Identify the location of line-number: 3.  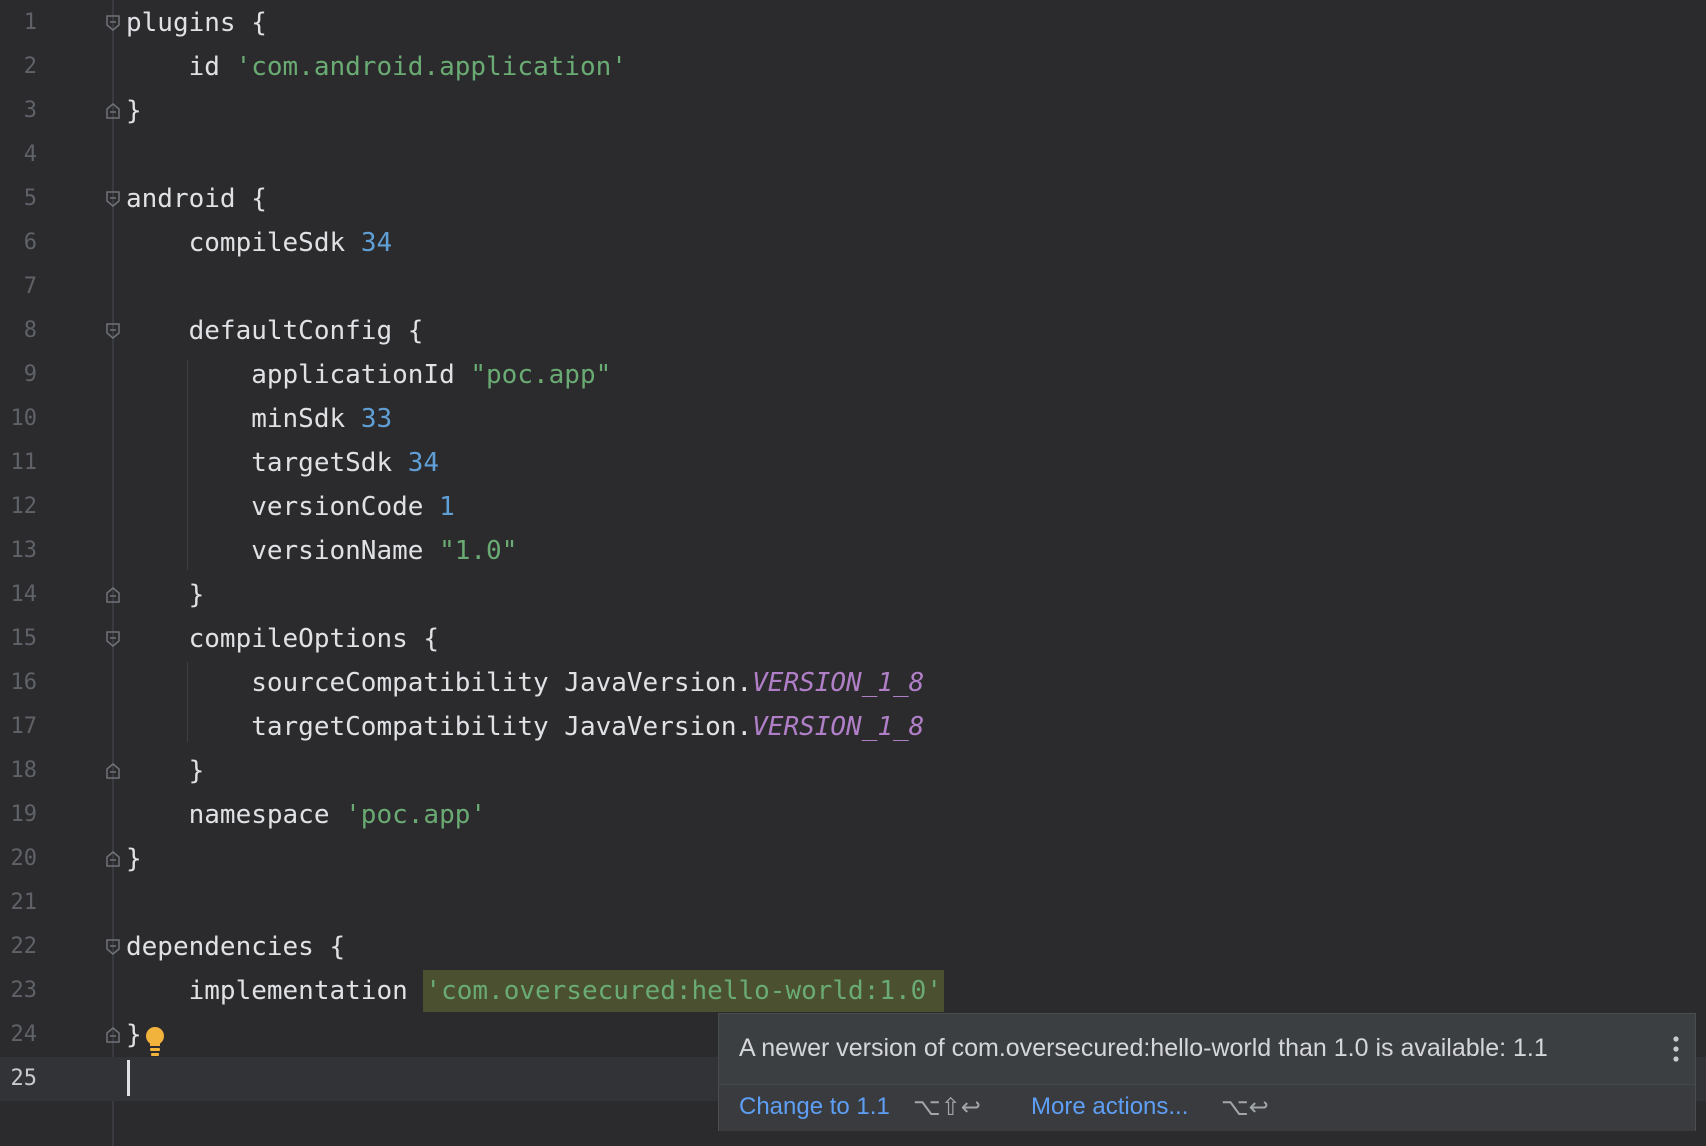
(30, 110).